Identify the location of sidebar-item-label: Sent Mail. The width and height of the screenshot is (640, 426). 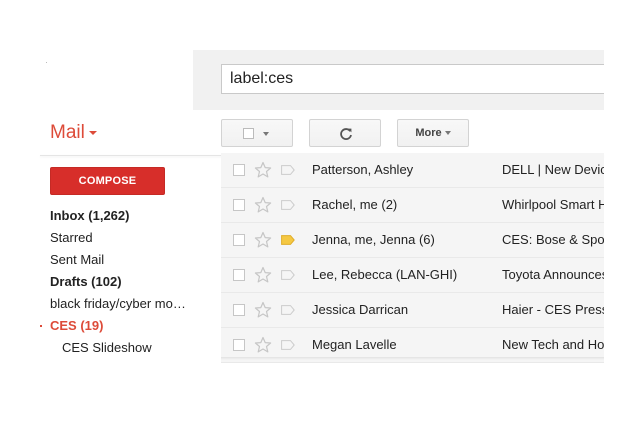
(77, 259).